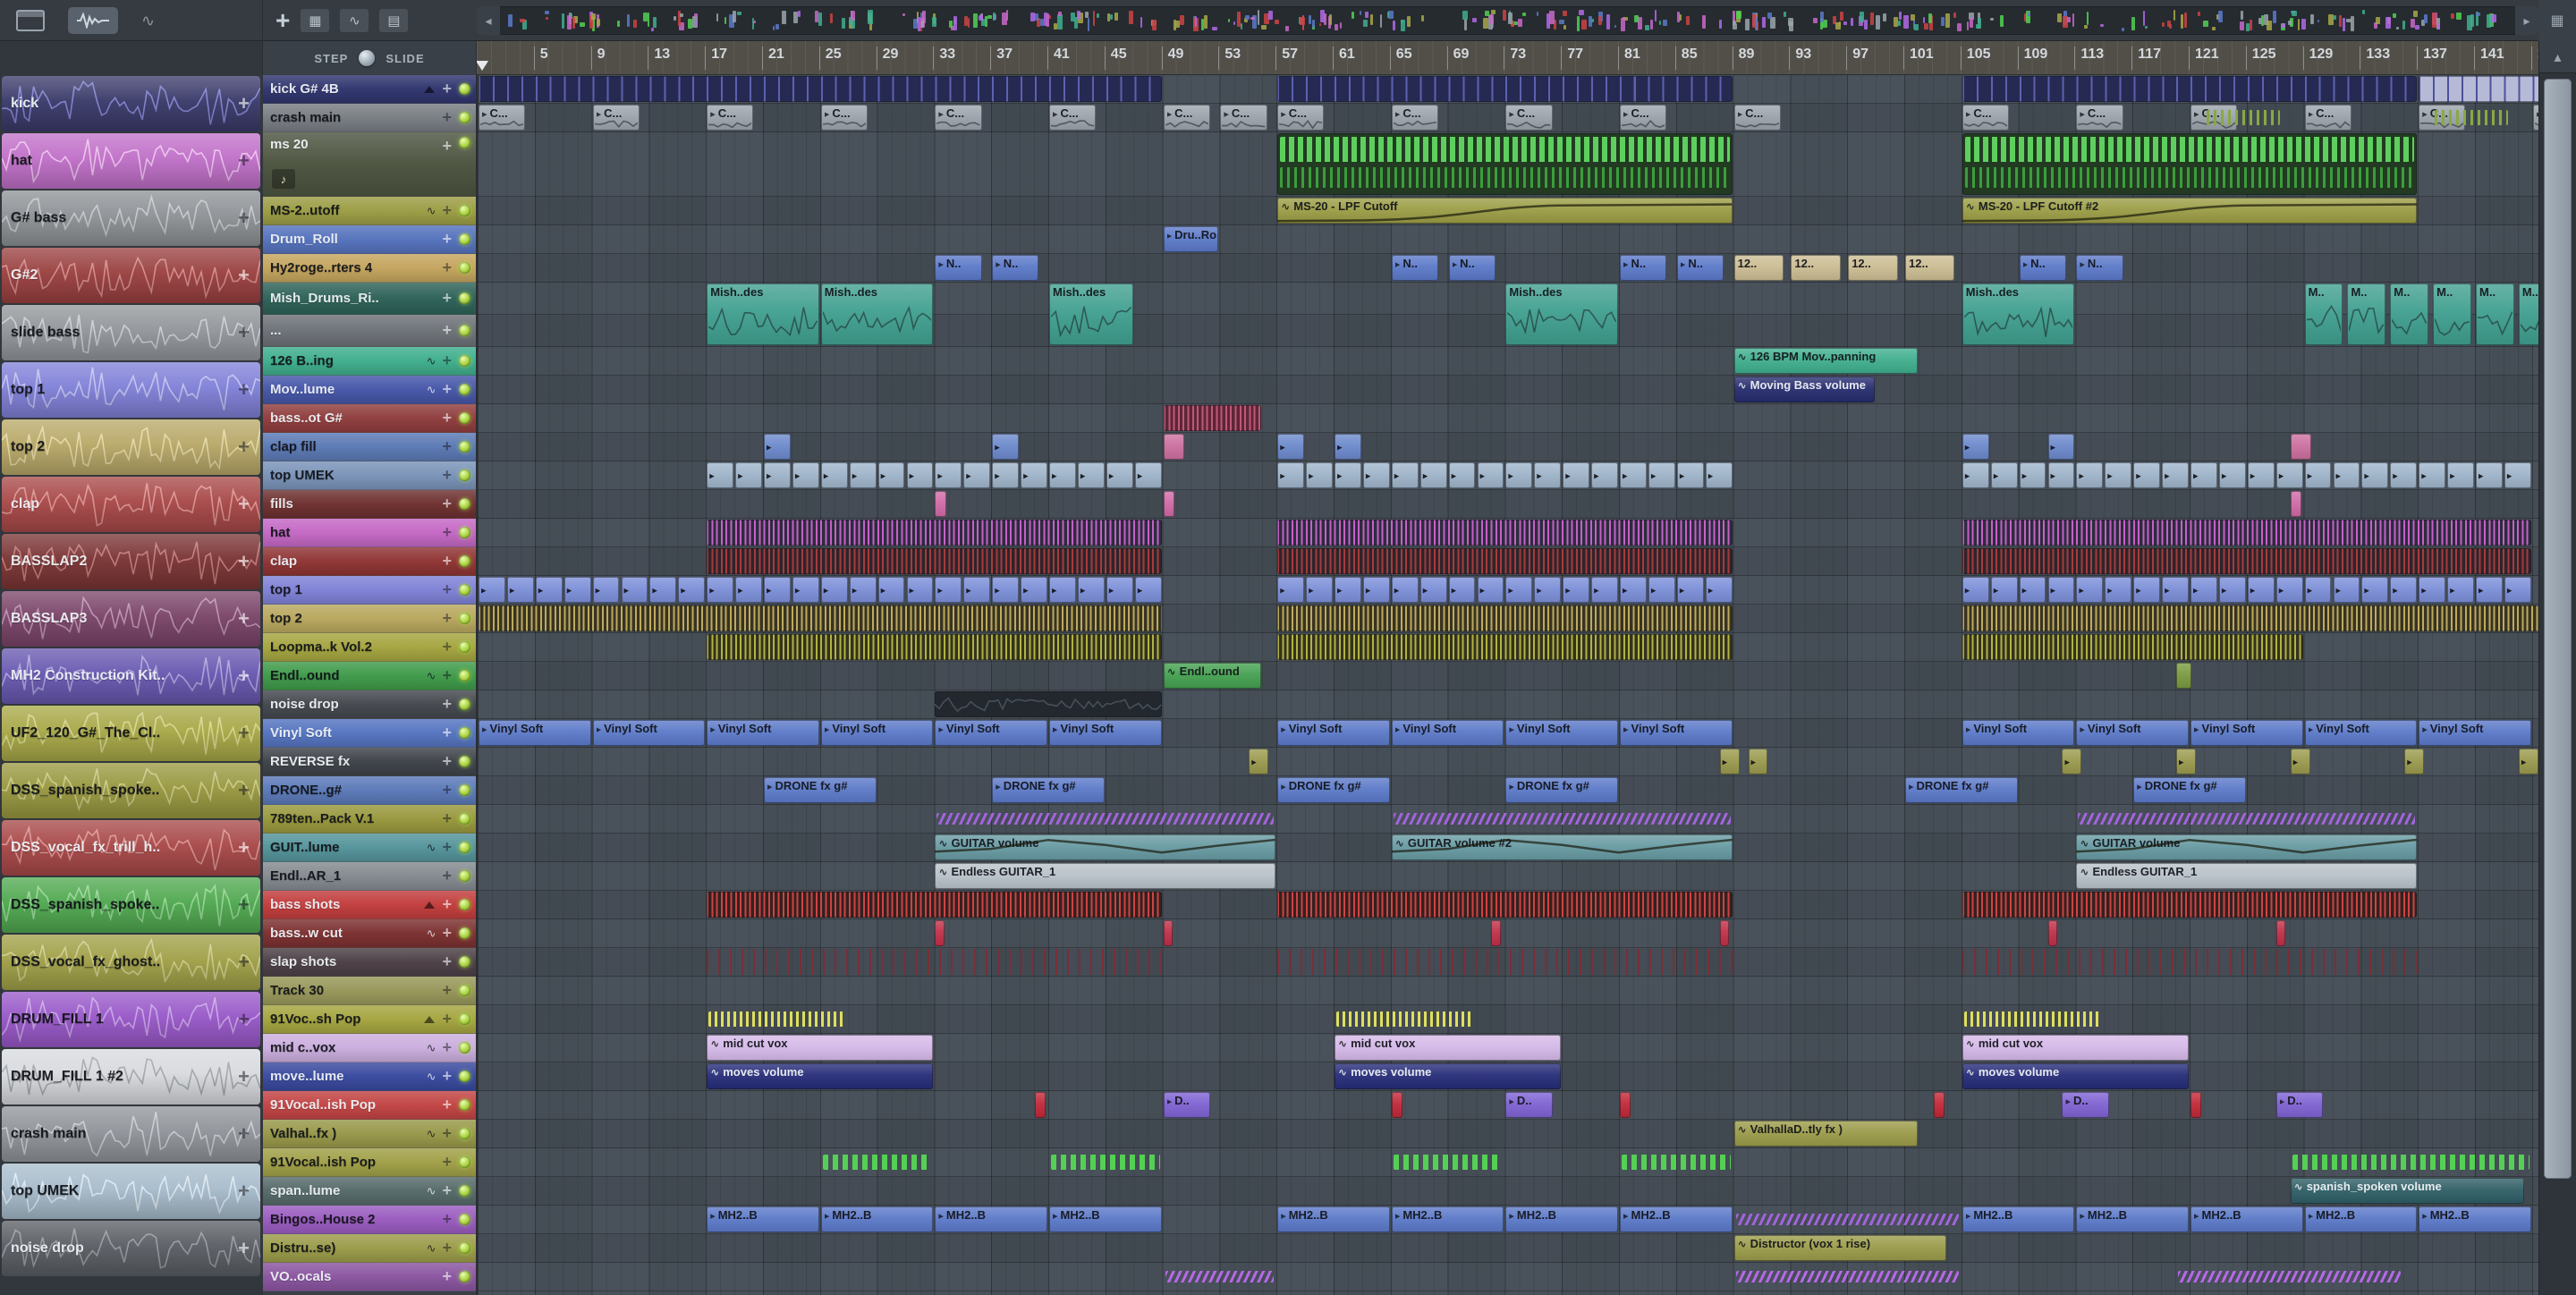  Describe the element at coordinates (369, 934) in the screenshot. I see `track-header: bass..w cut ∿ +` at that location.